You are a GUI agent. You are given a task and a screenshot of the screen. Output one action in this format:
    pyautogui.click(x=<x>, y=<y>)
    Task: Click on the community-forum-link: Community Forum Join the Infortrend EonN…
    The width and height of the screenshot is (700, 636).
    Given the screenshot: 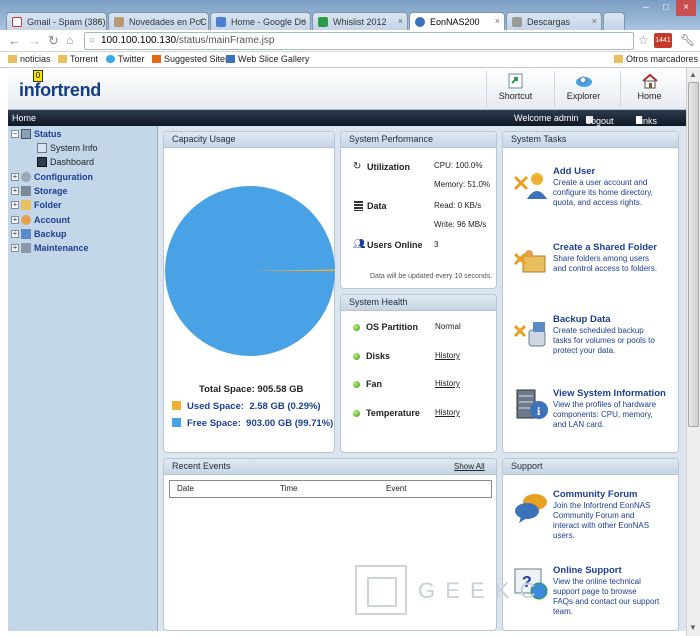 What is the action you would take?
    pyautogui.click(x=591, y=514)
    